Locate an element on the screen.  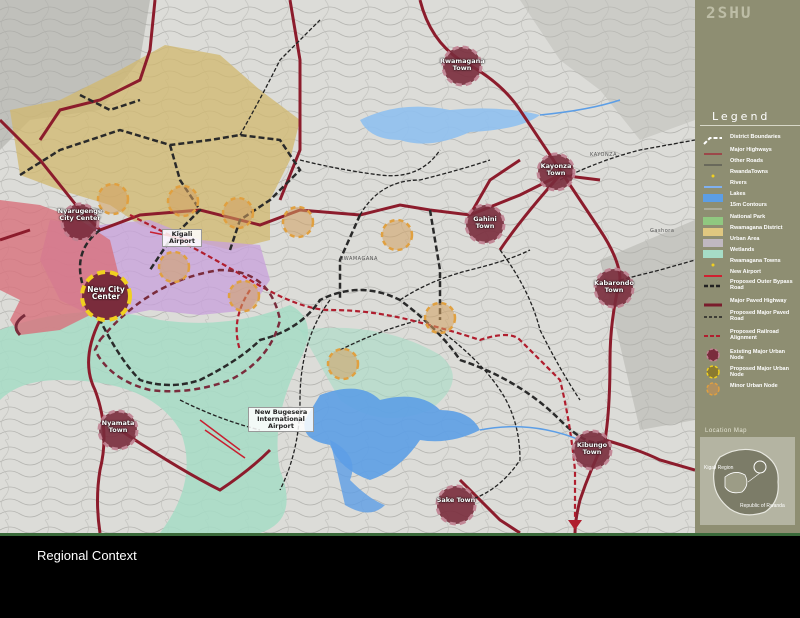
legend-item-label: National Park is located at coordinates (748, 217).